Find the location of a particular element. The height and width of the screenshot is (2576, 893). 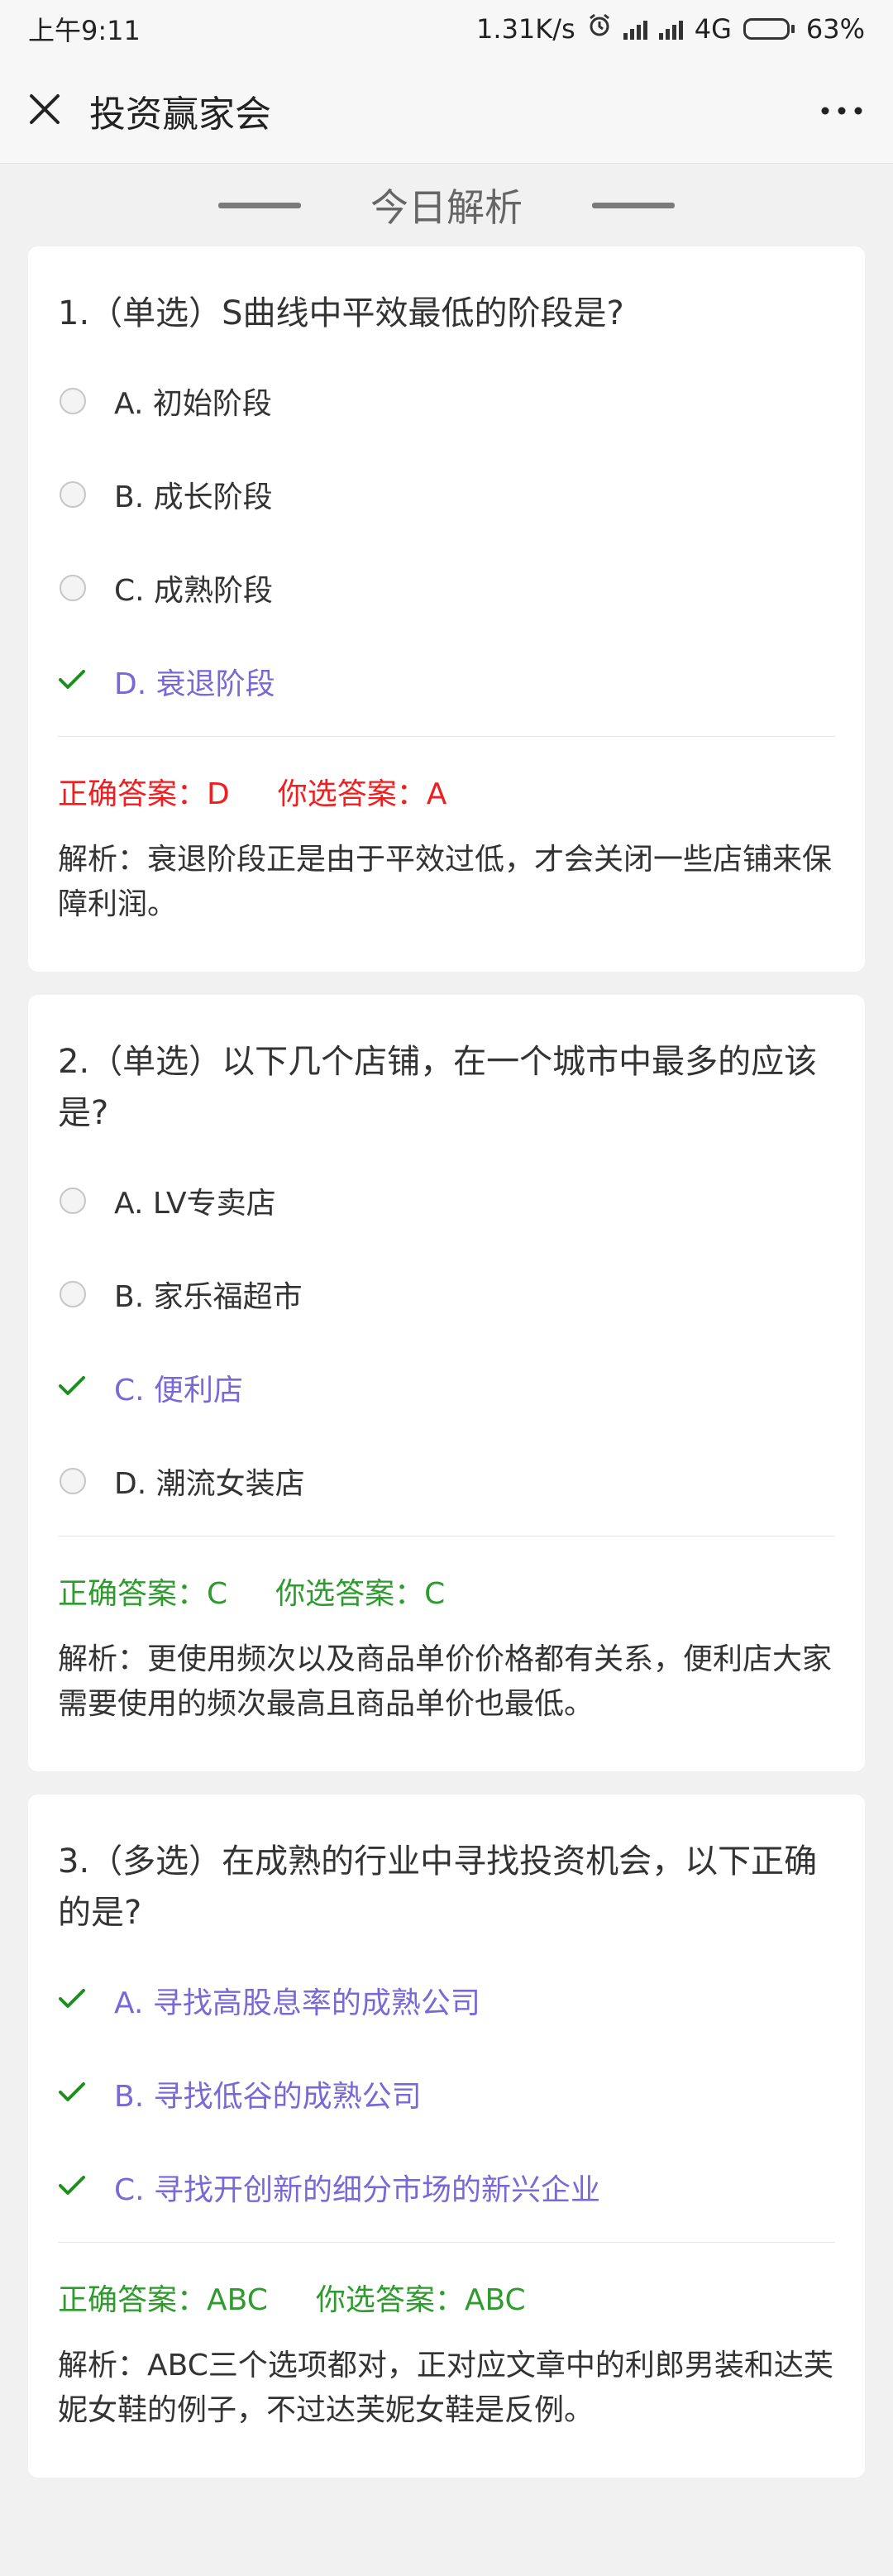

answer-summary: 正确答案：ABC 你选答案：ABC is located at coordinates (446, 2297).